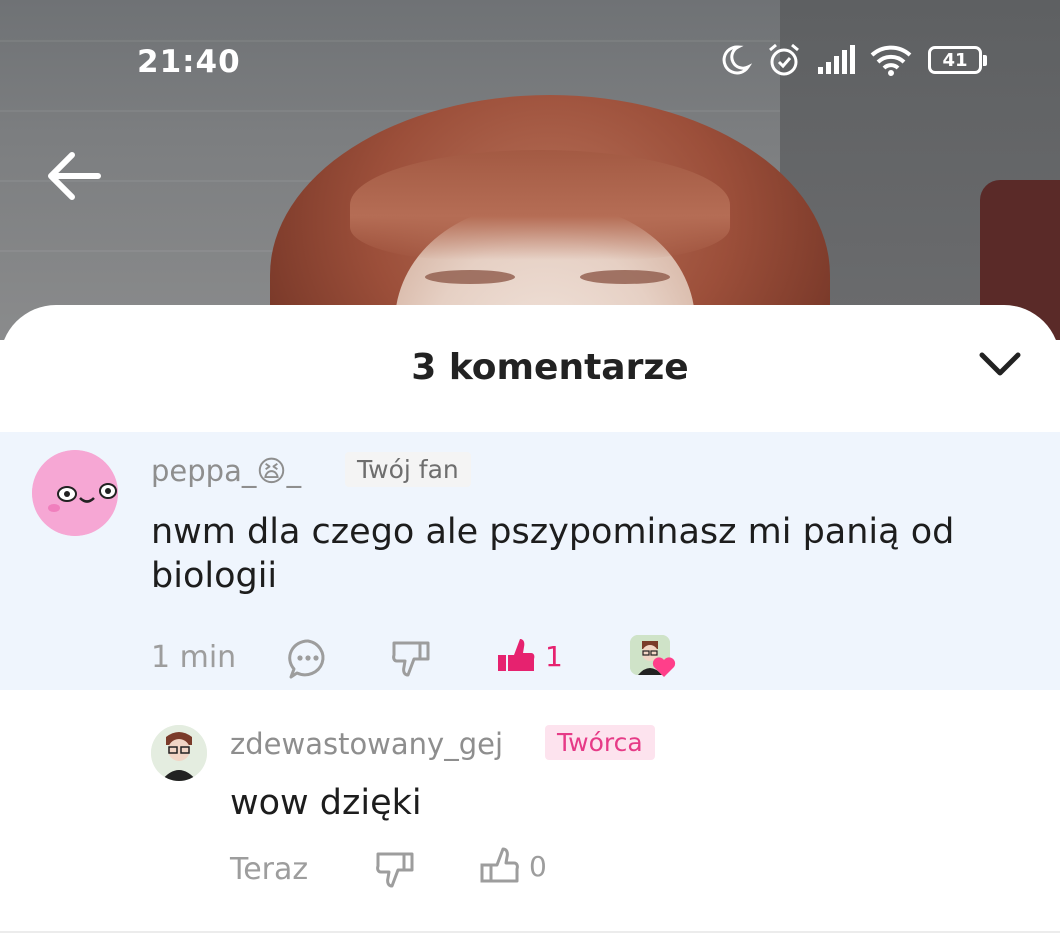  I want to click on comments-title: 3 komentarze, so click(550, 367).